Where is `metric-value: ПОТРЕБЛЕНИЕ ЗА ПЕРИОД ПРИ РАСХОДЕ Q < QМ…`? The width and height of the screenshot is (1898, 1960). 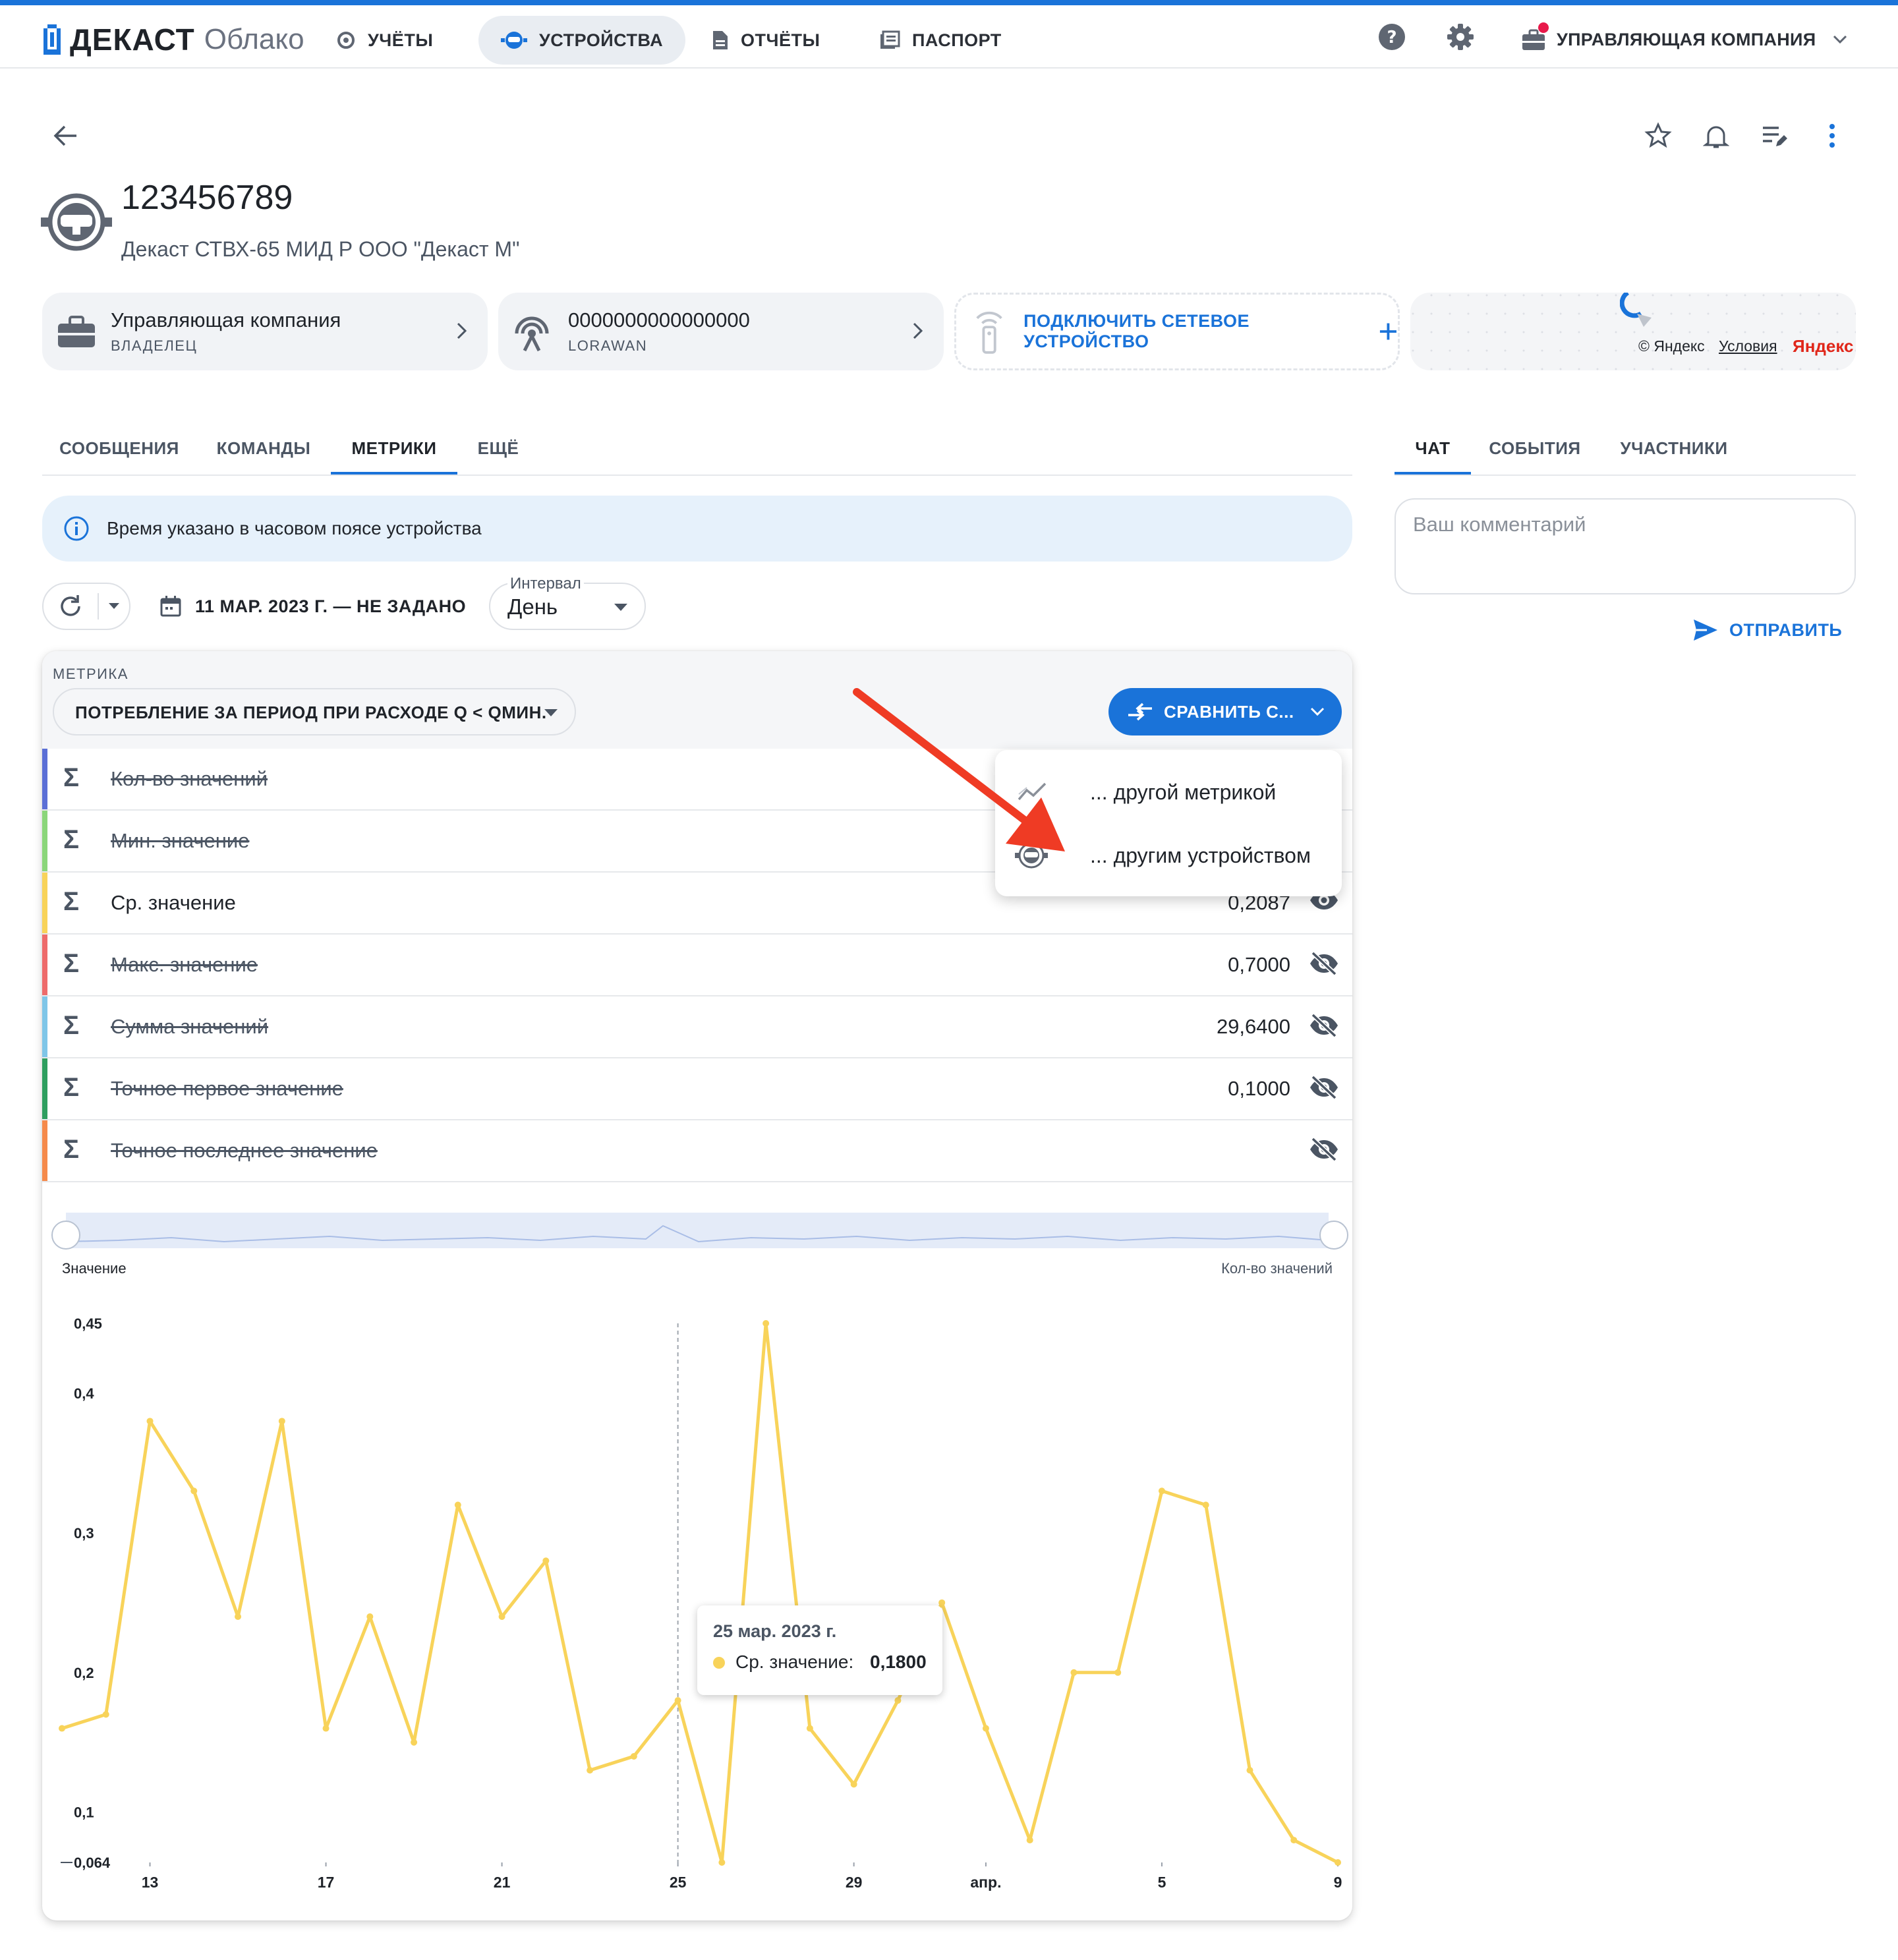 metric-value: ПОТРЕБЛЕНИЕ ЗА ПЕРИОД ПРИ РАСХОДЕ Q < QМ… is located at coordinates (311, 712).